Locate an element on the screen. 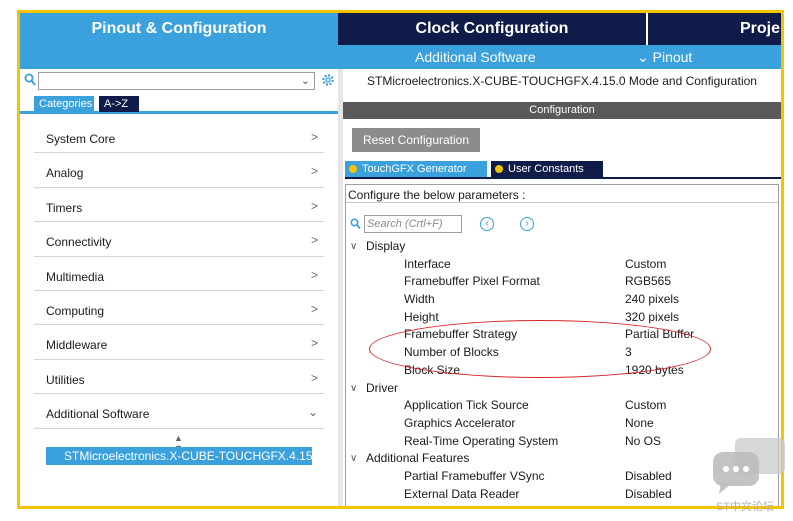 Image resolution: width=793 pixels, height=521 pixels. previous-match-icon: ‹ is located at coordinates (487, 224).